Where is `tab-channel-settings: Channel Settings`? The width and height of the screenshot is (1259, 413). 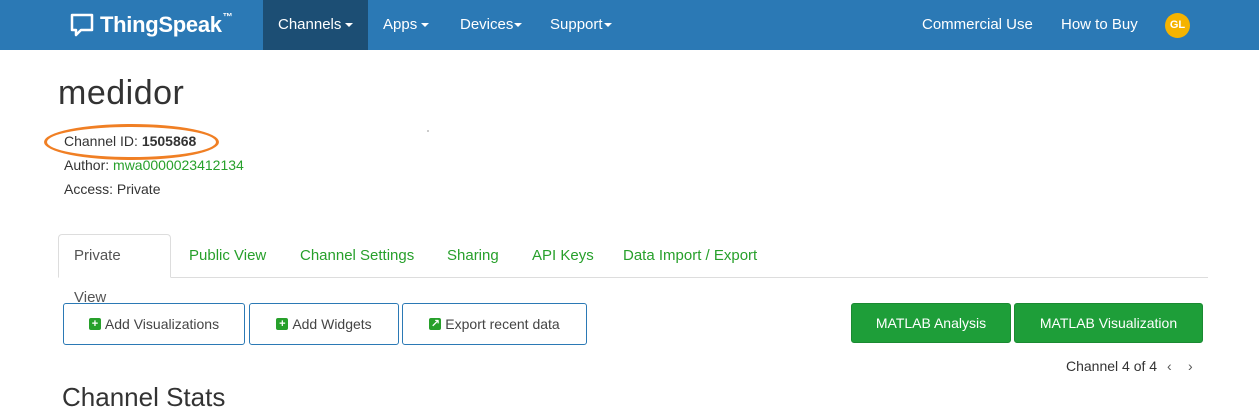 tab-channel-settings: Channel Settings is located at coordinates (357, 256).